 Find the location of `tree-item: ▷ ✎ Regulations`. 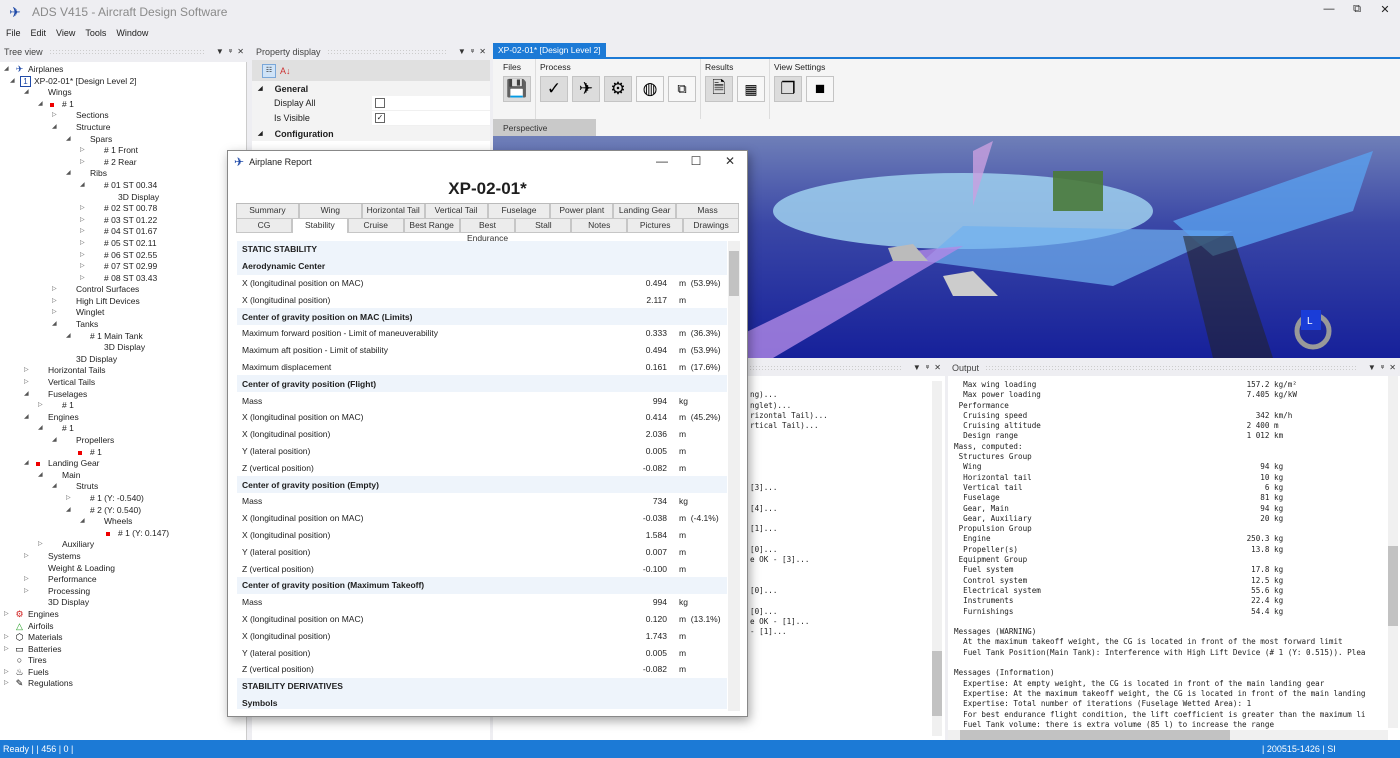

tree-item: ▷ ✎ Regulations is located at coordinates (123, 684).